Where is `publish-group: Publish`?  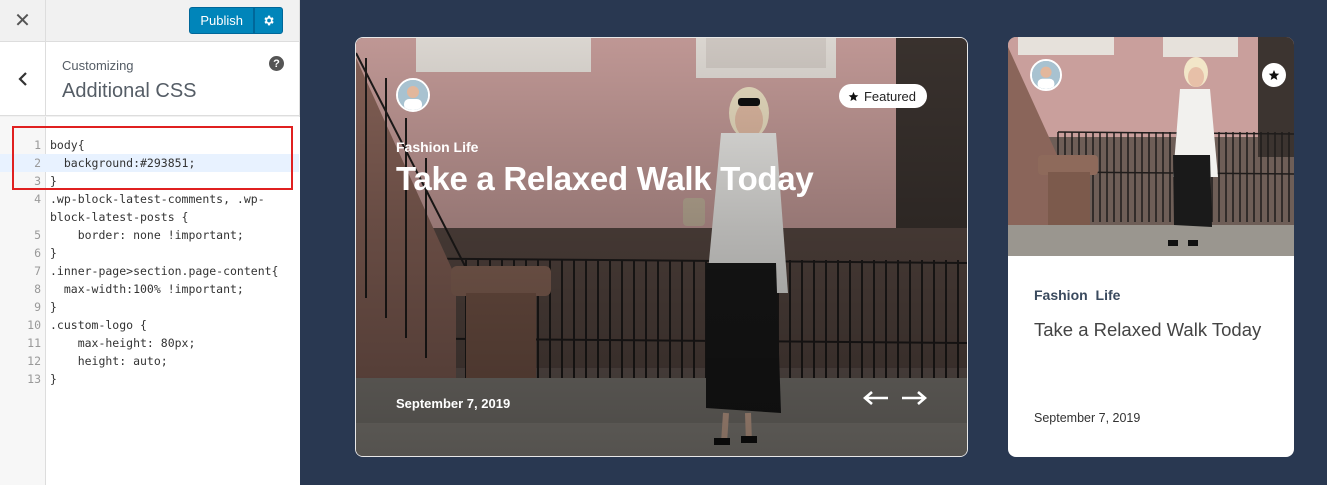
publish-group: Publish is located at coordinates (236, 20).